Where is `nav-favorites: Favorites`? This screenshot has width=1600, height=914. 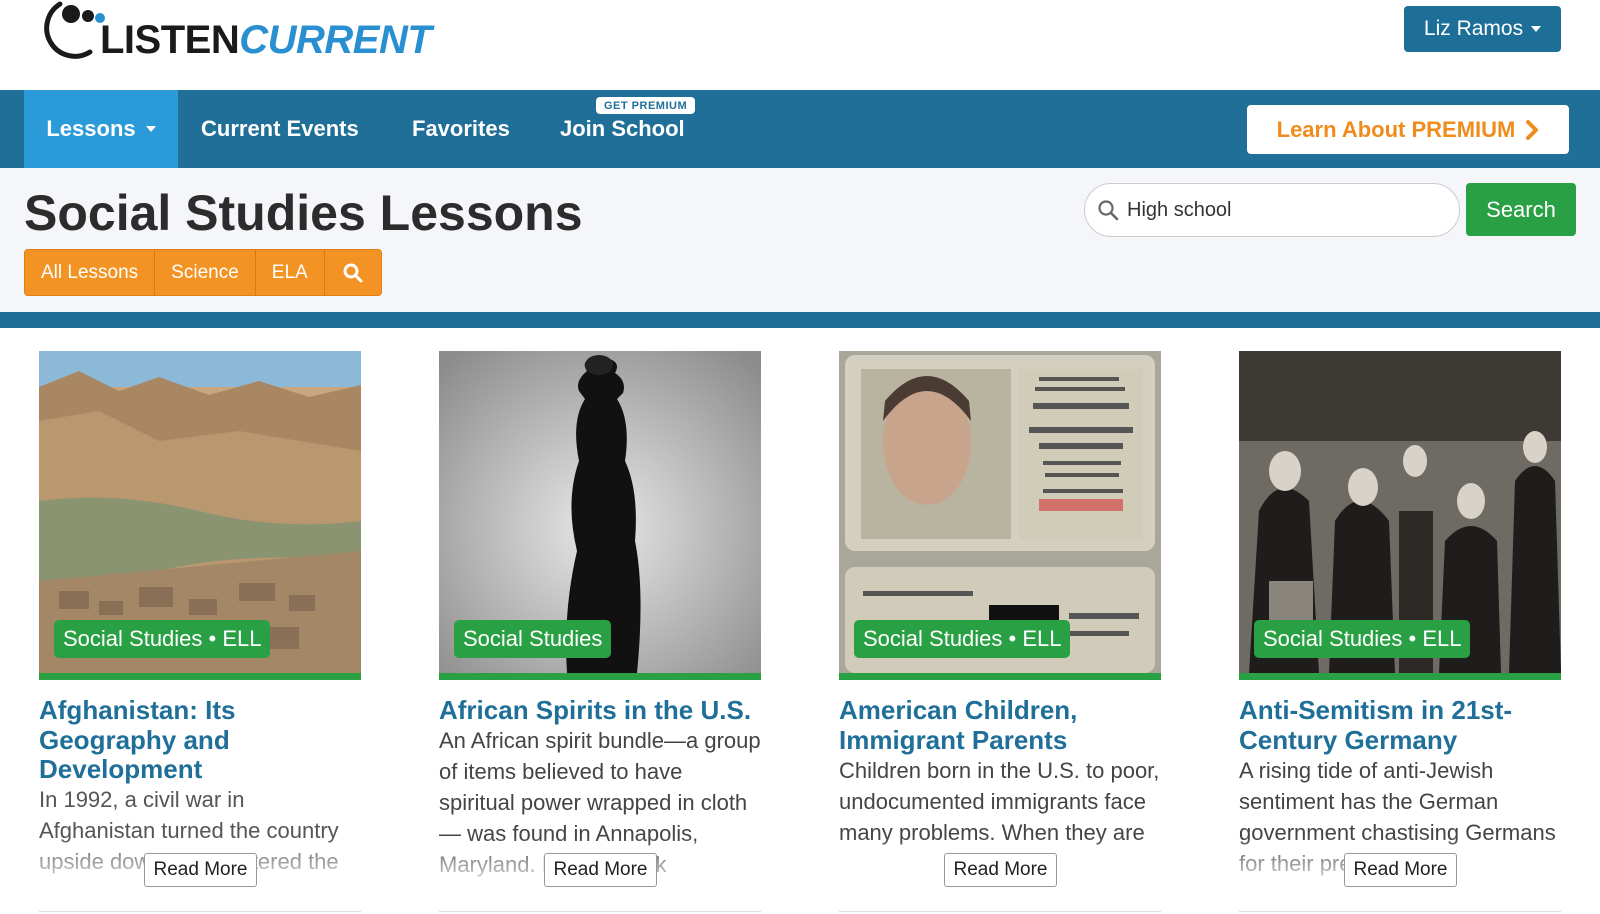
nav-favorites: Favorites is located at coordinates (461, 129).